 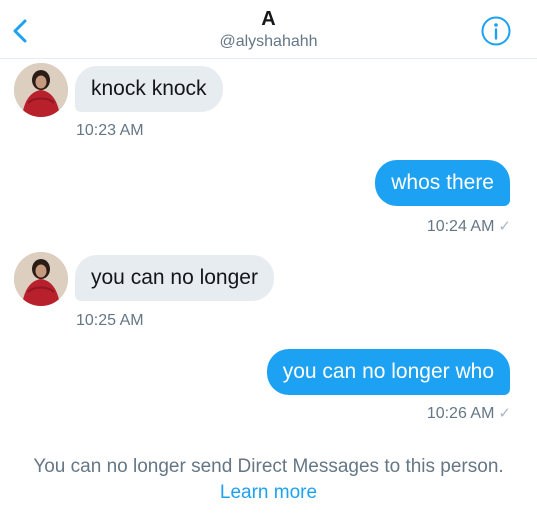 I want to click on message-bubble-incoming: you can no longer, so click(x=174, y=278).